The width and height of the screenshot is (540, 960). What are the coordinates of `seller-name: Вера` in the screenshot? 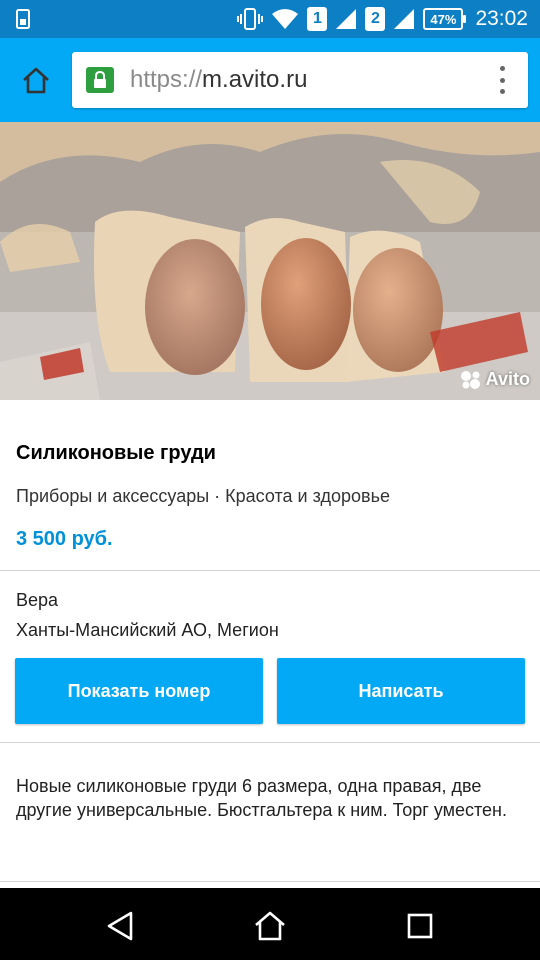 It's located at (37, 600).